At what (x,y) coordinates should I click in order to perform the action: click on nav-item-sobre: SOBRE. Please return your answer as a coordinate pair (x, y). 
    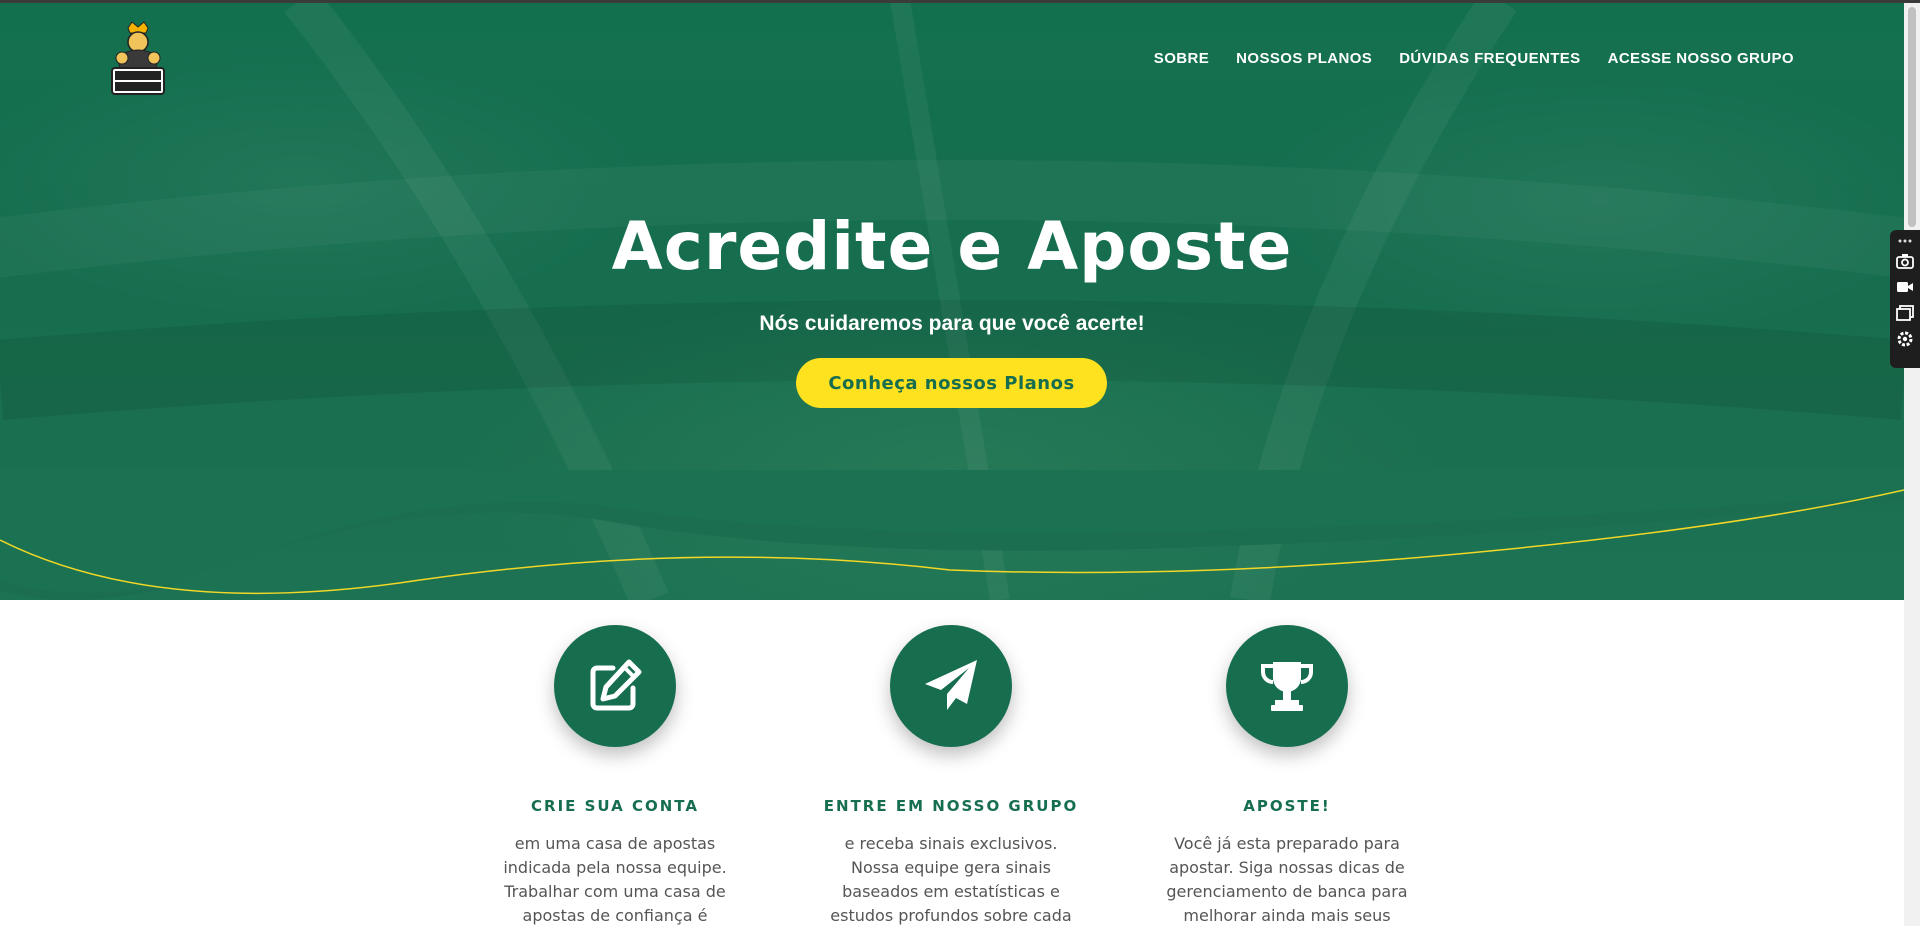
    Looking at the image, I should click on (1181, 58).